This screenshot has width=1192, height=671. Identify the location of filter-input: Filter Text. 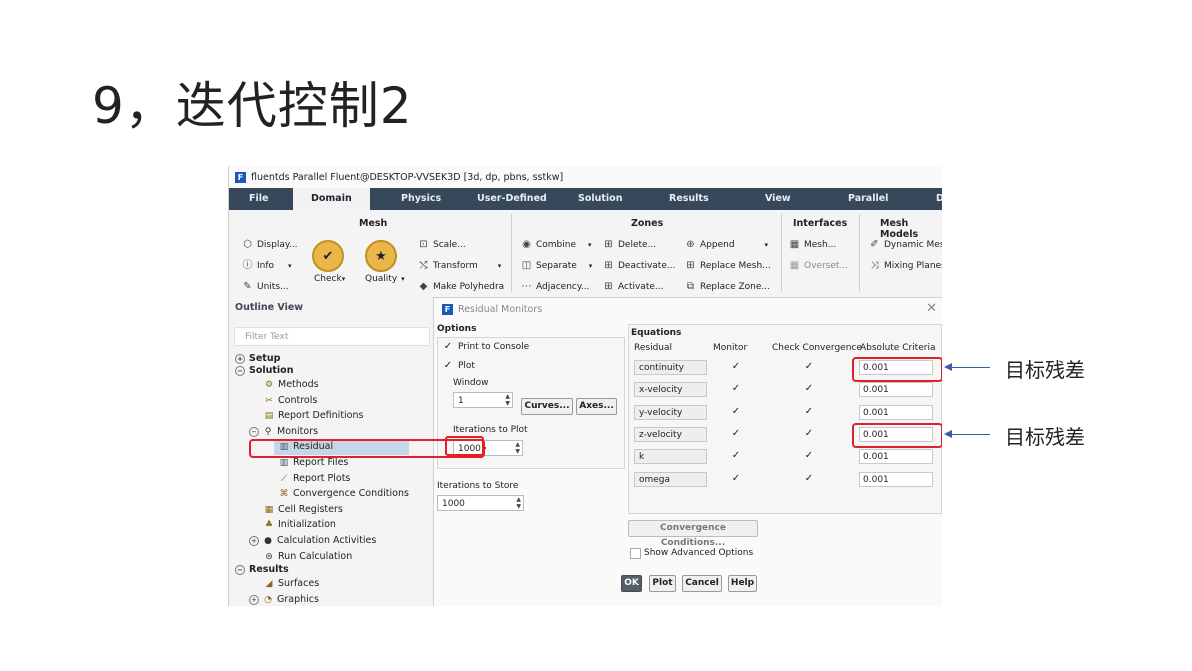
(332, 336).